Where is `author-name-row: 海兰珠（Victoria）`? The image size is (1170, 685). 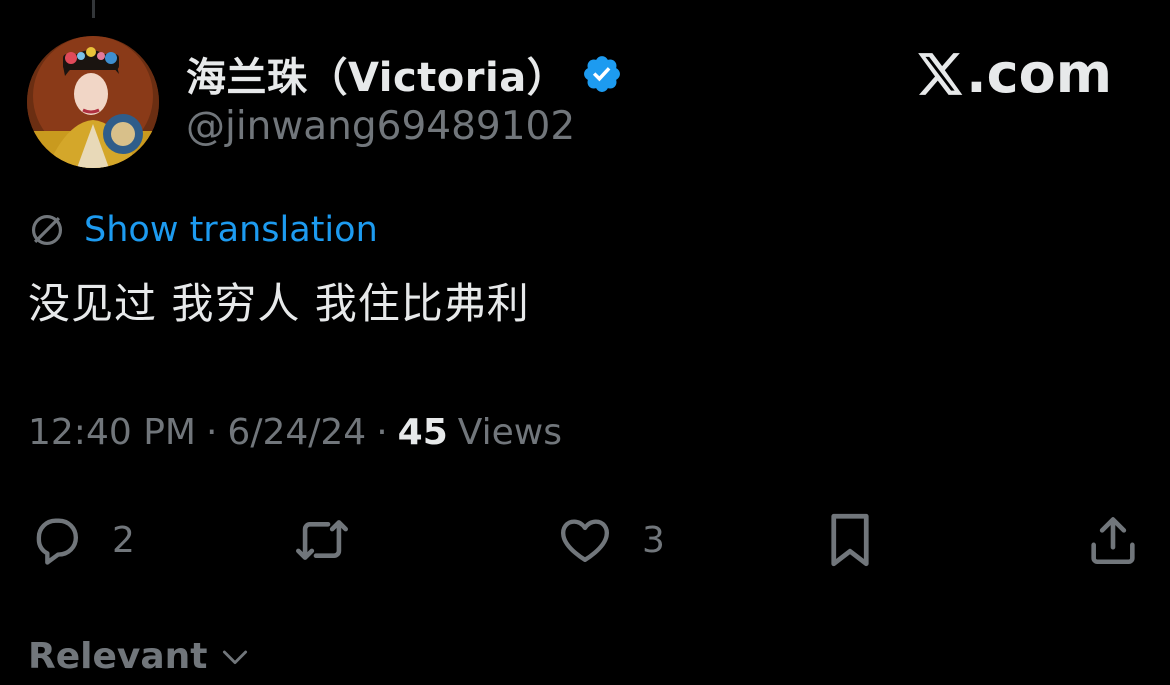
author-name-row: 海兰珠（Victoria） is located at coordinates (404, 74).